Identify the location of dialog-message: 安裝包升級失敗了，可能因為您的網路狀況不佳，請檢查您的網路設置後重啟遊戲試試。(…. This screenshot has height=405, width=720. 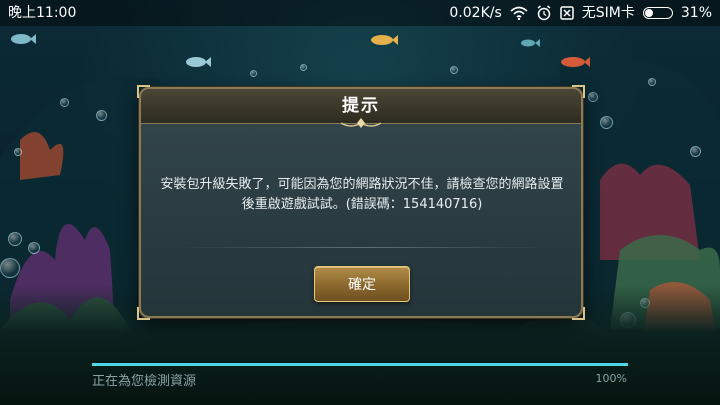
(362, 194).